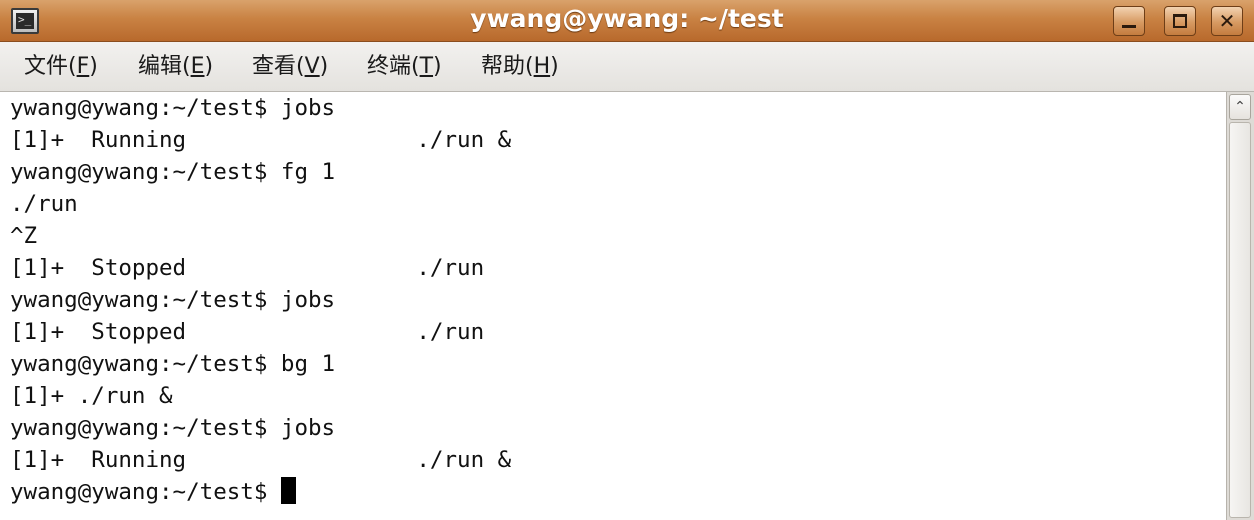  I want to click on title-bar: >_ ywang@ywang: ~/test ✕, so click(627, 21).